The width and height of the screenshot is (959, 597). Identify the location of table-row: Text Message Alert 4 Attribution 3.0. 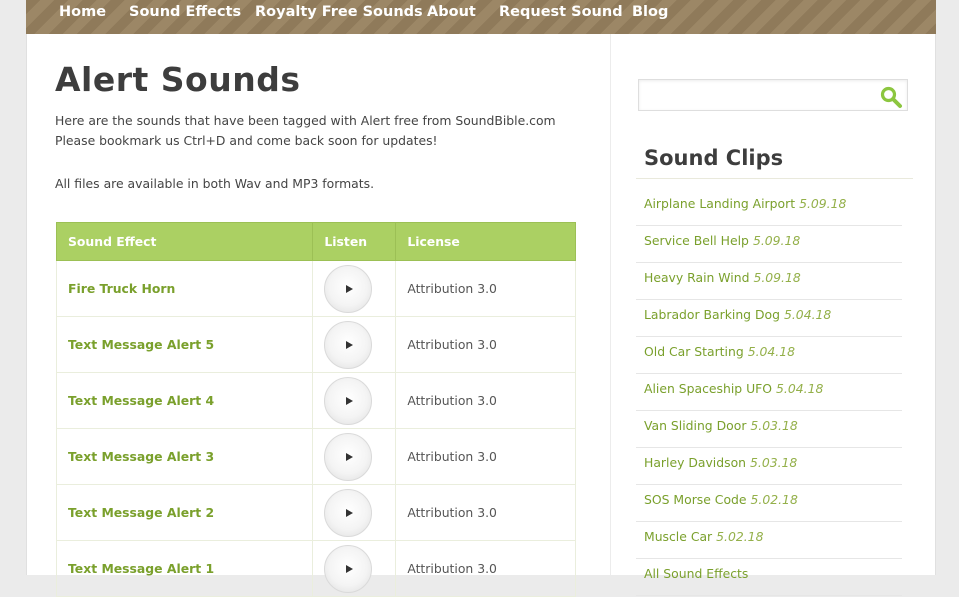
(315, 400).